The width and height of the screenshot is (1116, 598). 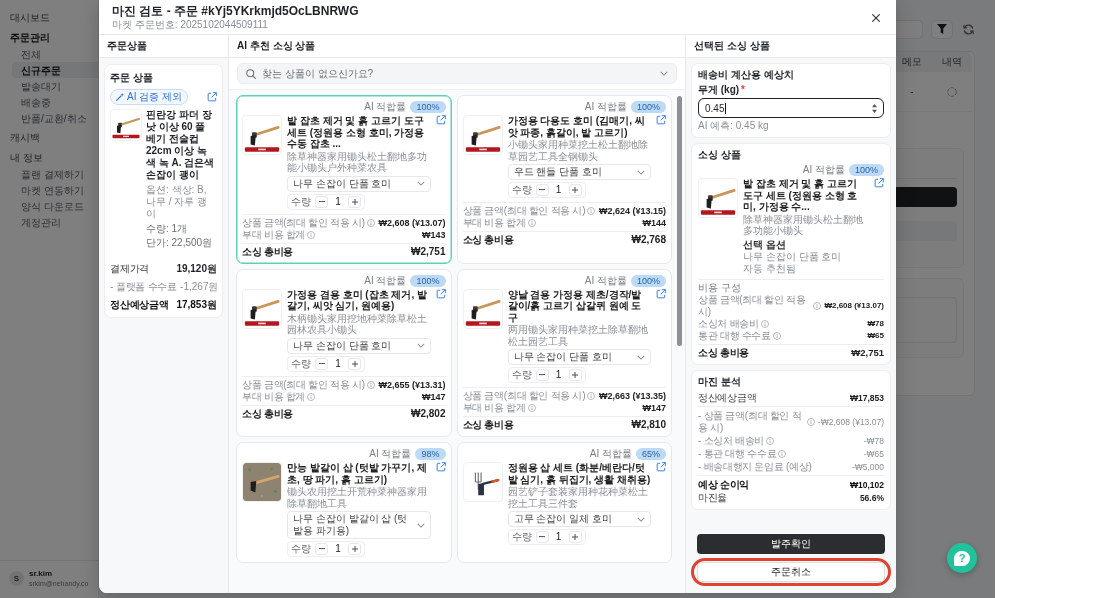 What do you see at coordinates (648, 240) in the screenshot?
I see `cost-value: ₩2,768` at bounding box center [648, 240].